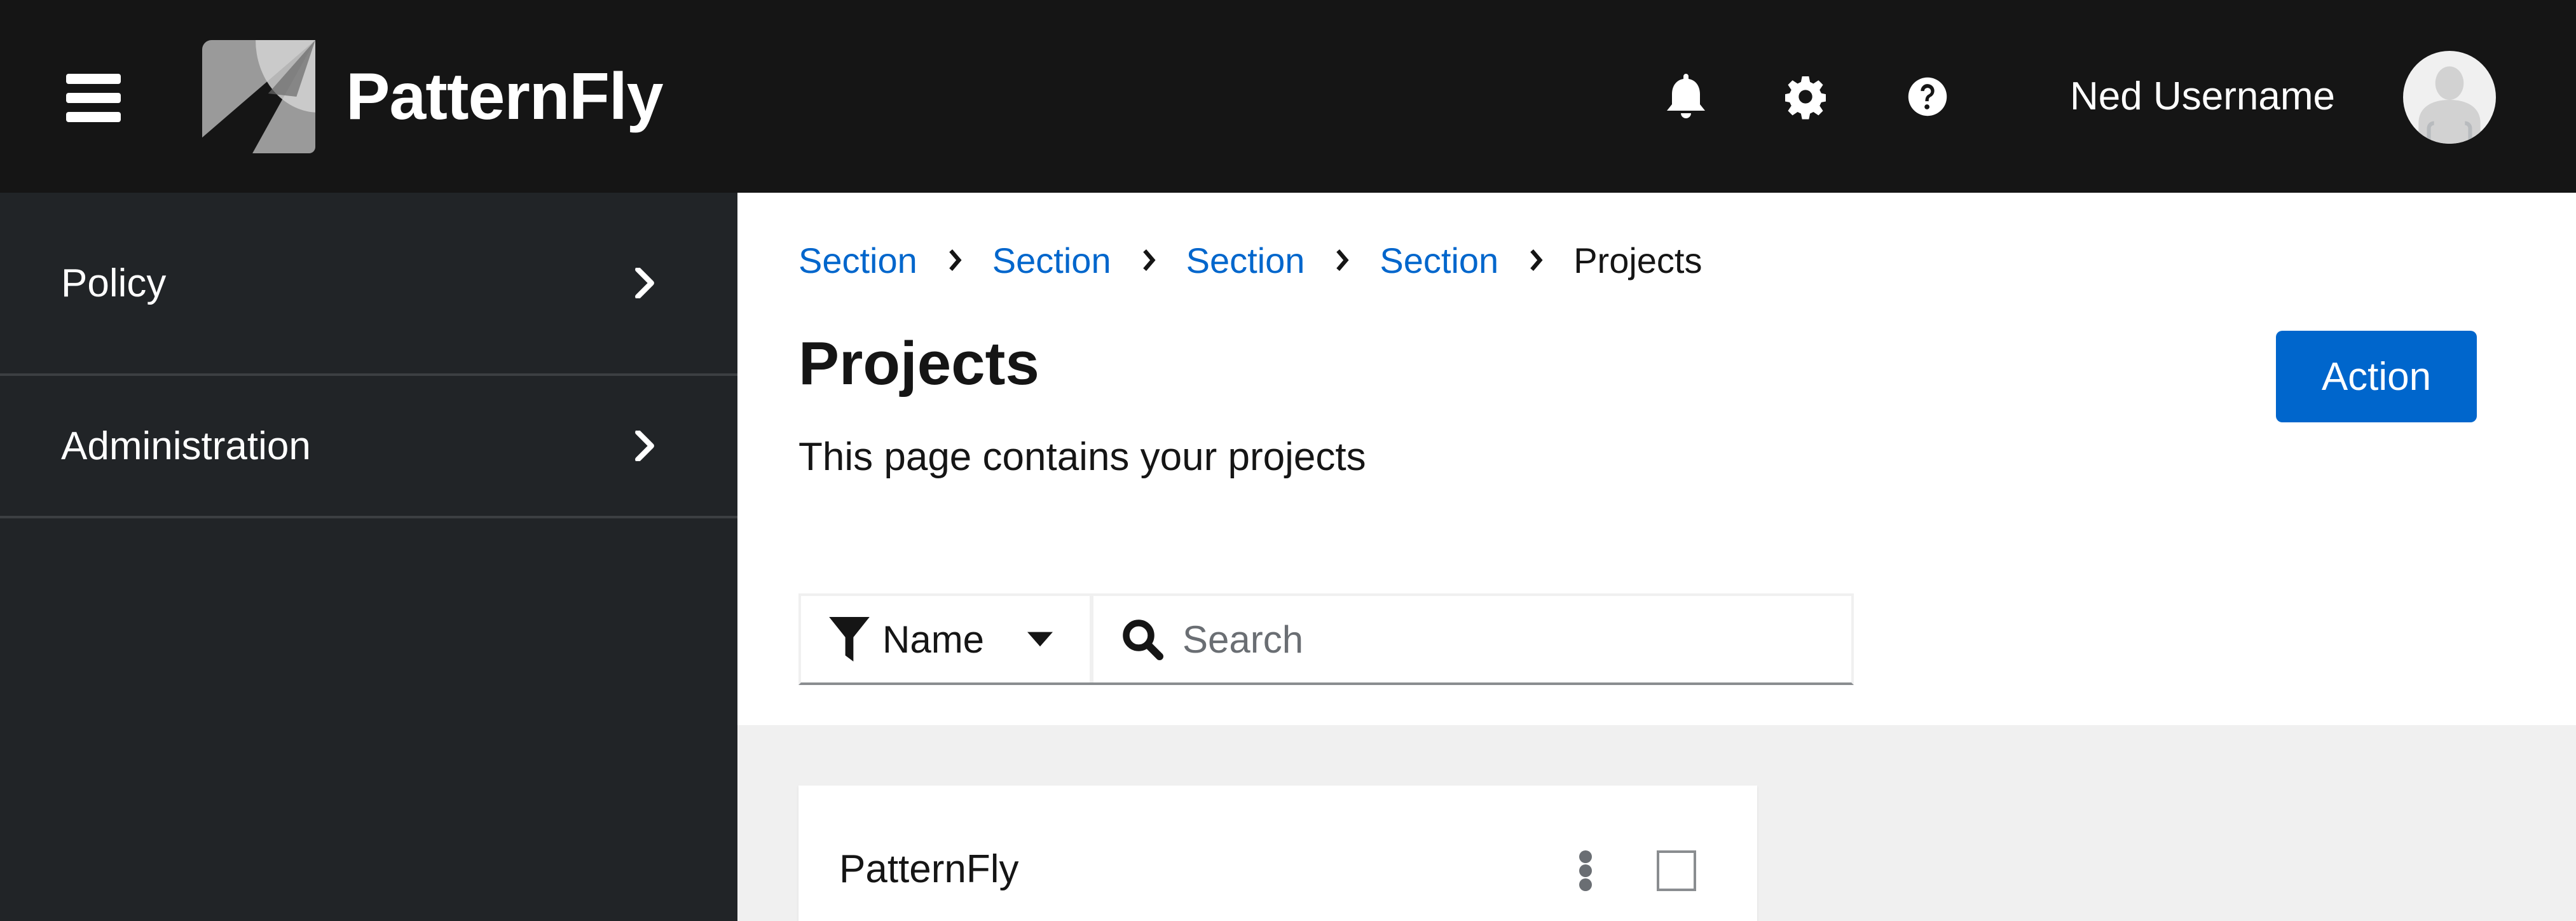 This screenshot has height=921, width=2576. I want to click on caret-down-icon, so click(1040, 639).